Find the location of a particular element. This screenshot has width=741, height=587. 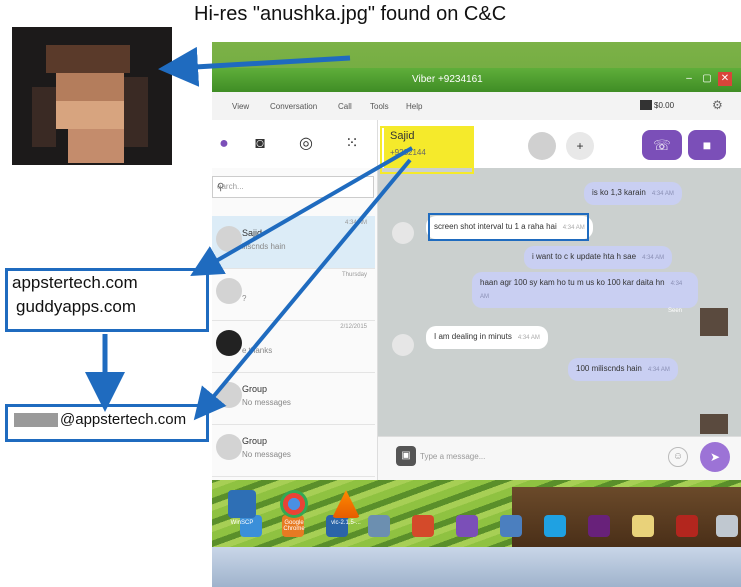

voice-call-button: ☏ is located at coordinates (662, 145).